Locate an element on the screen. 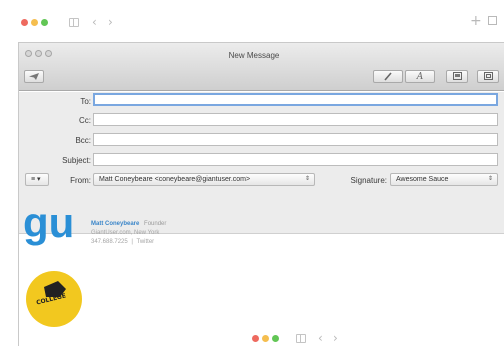 This screenshot has height=346, width=504. browser-toolbar: ‹ › + is located at coordinates (252, 20).